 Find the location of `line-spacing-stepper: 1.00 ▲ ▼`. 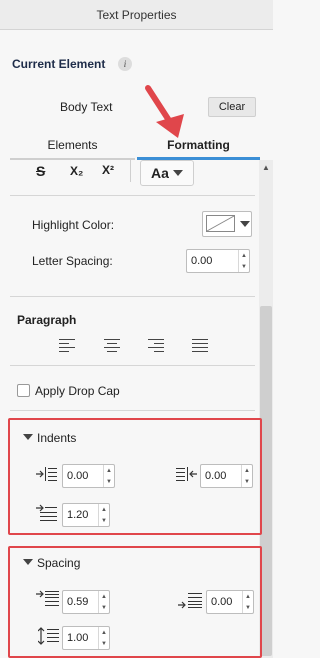

line-spacing-stepper: 1.00 ▲ ▼ is located at coordinates (86, 638).